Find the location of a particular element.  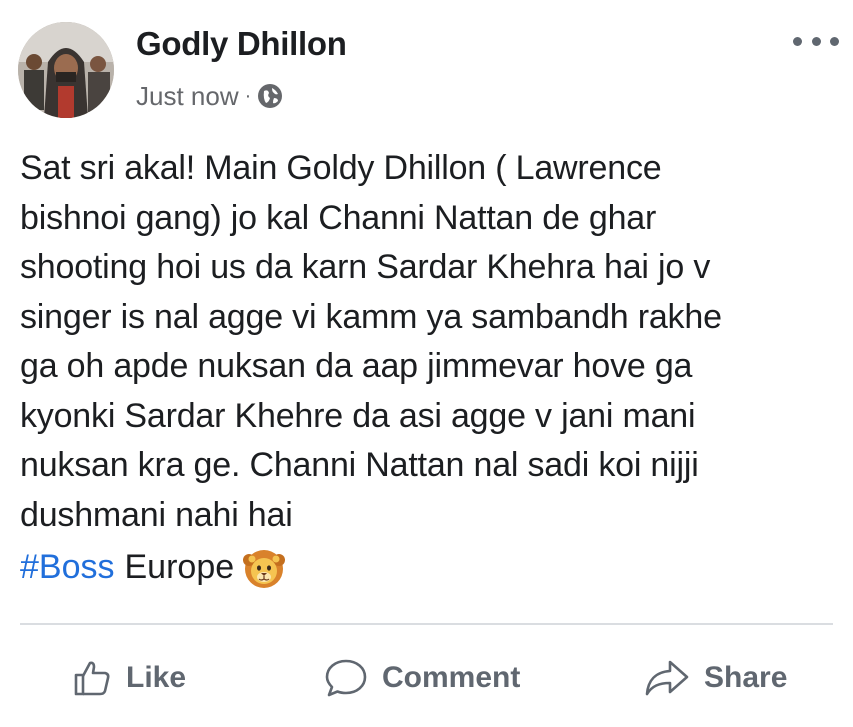

comment-bubble-icon is located at coordinates (346, 678).